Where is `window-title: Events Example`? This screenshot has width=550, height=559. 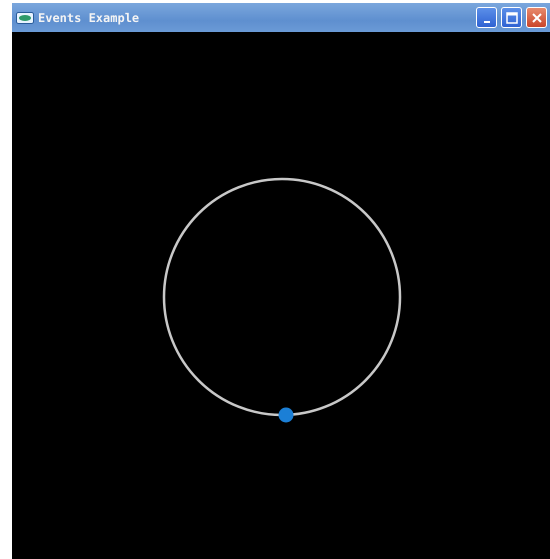
window-title: Events Example is located at coordinates (89, 17).